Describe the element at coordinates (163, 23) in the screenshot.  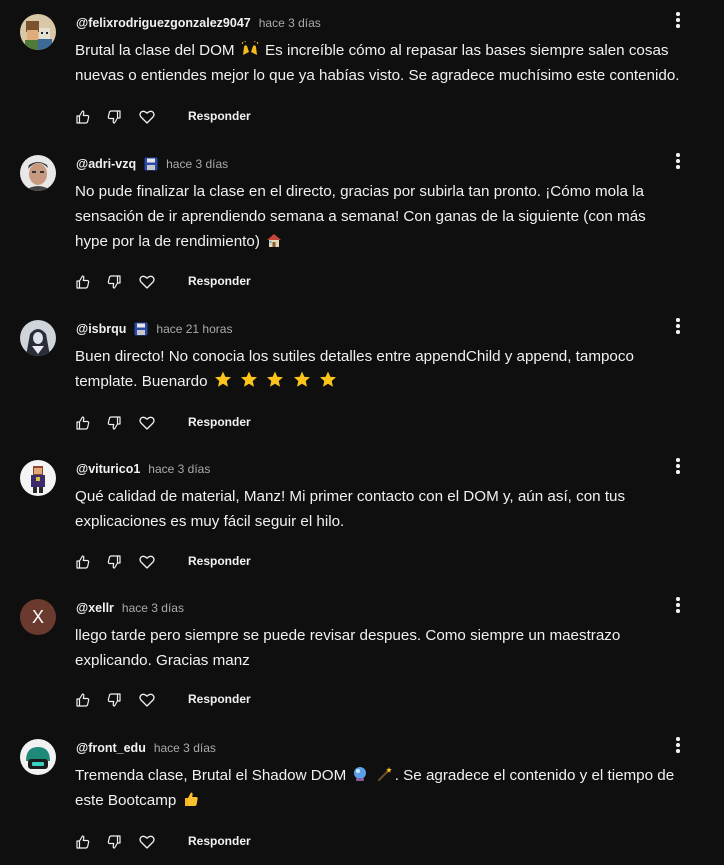
I see `comment-author: @felixrodriguezgonzalez9047` at that location.